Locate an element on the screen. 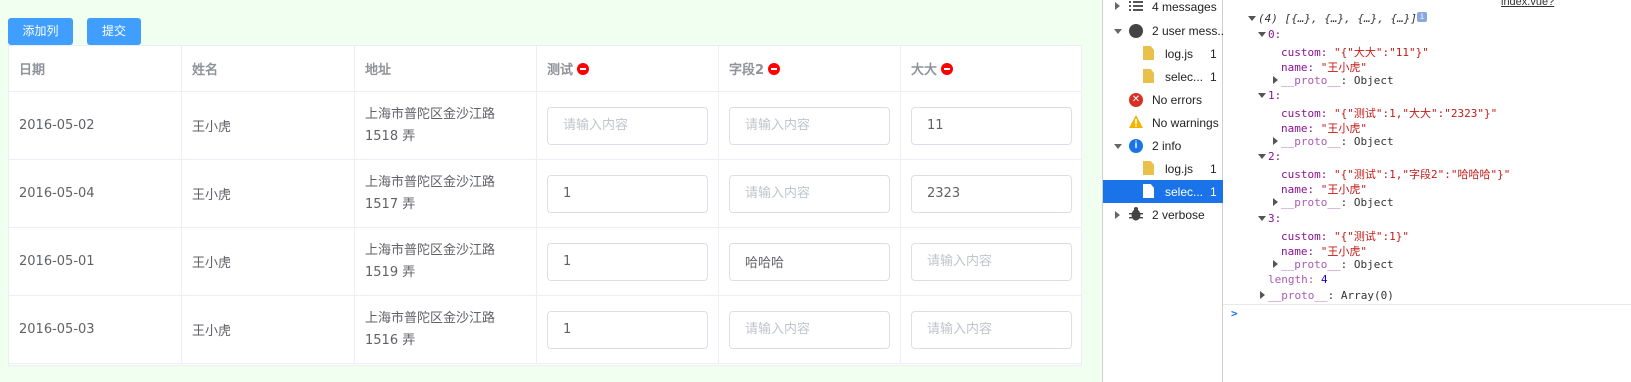 The height and width of the screenshot is (382, 1631). cell-date: 2016-05-01 is located at coordinates (95, 261).